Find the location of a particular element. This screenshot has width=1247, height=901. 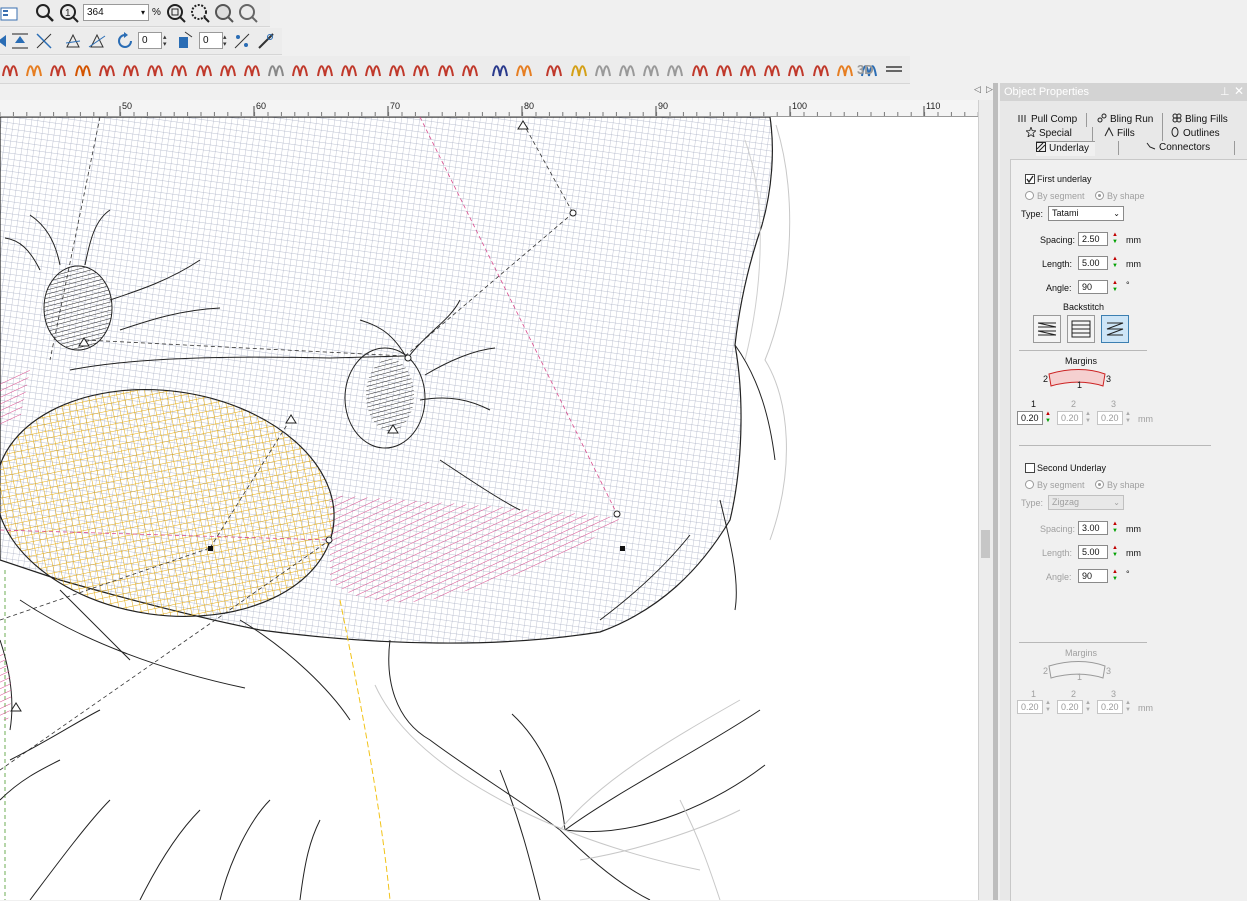

feather-icon is located at coordinates (796, 69).